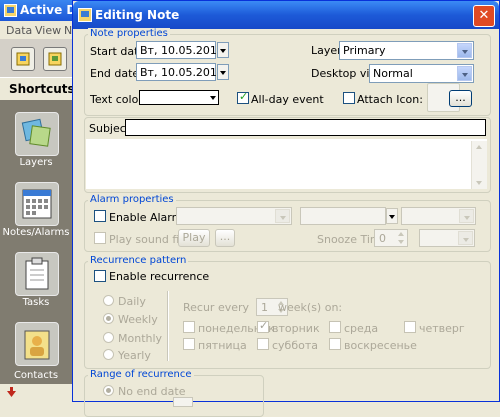 This screenshot has height=417, width=500. What do you see at coordinates (305, 127) in the screenshot?
I see `subject-input` at bounding box center [305, 127].